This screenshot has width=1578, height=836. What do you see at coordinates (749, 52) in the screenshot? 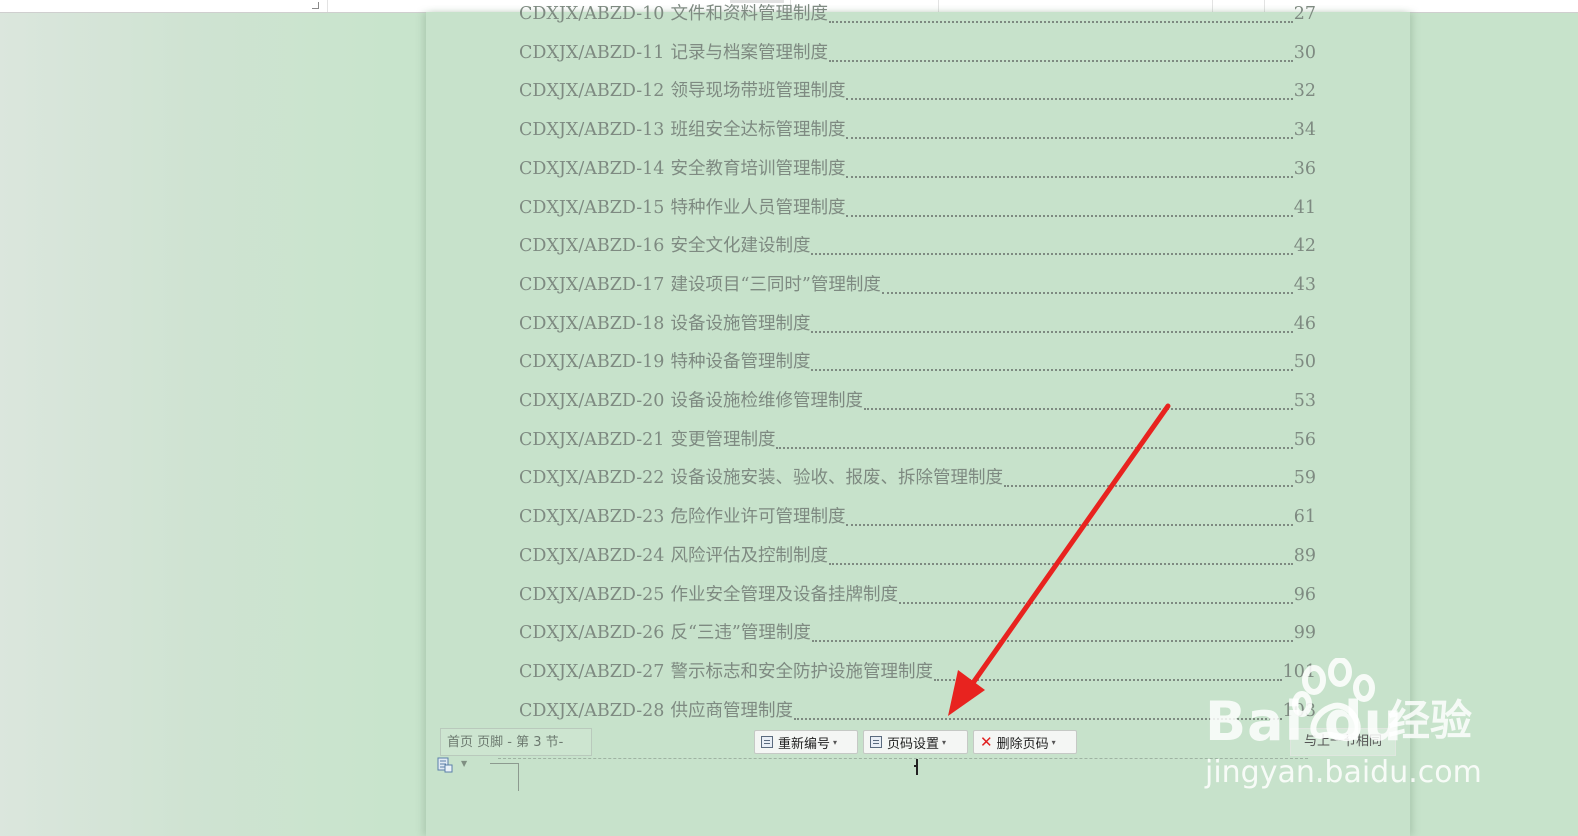
I see `toc-entry-title: 记录与档案管理制度` at bounding box center [749, 52].